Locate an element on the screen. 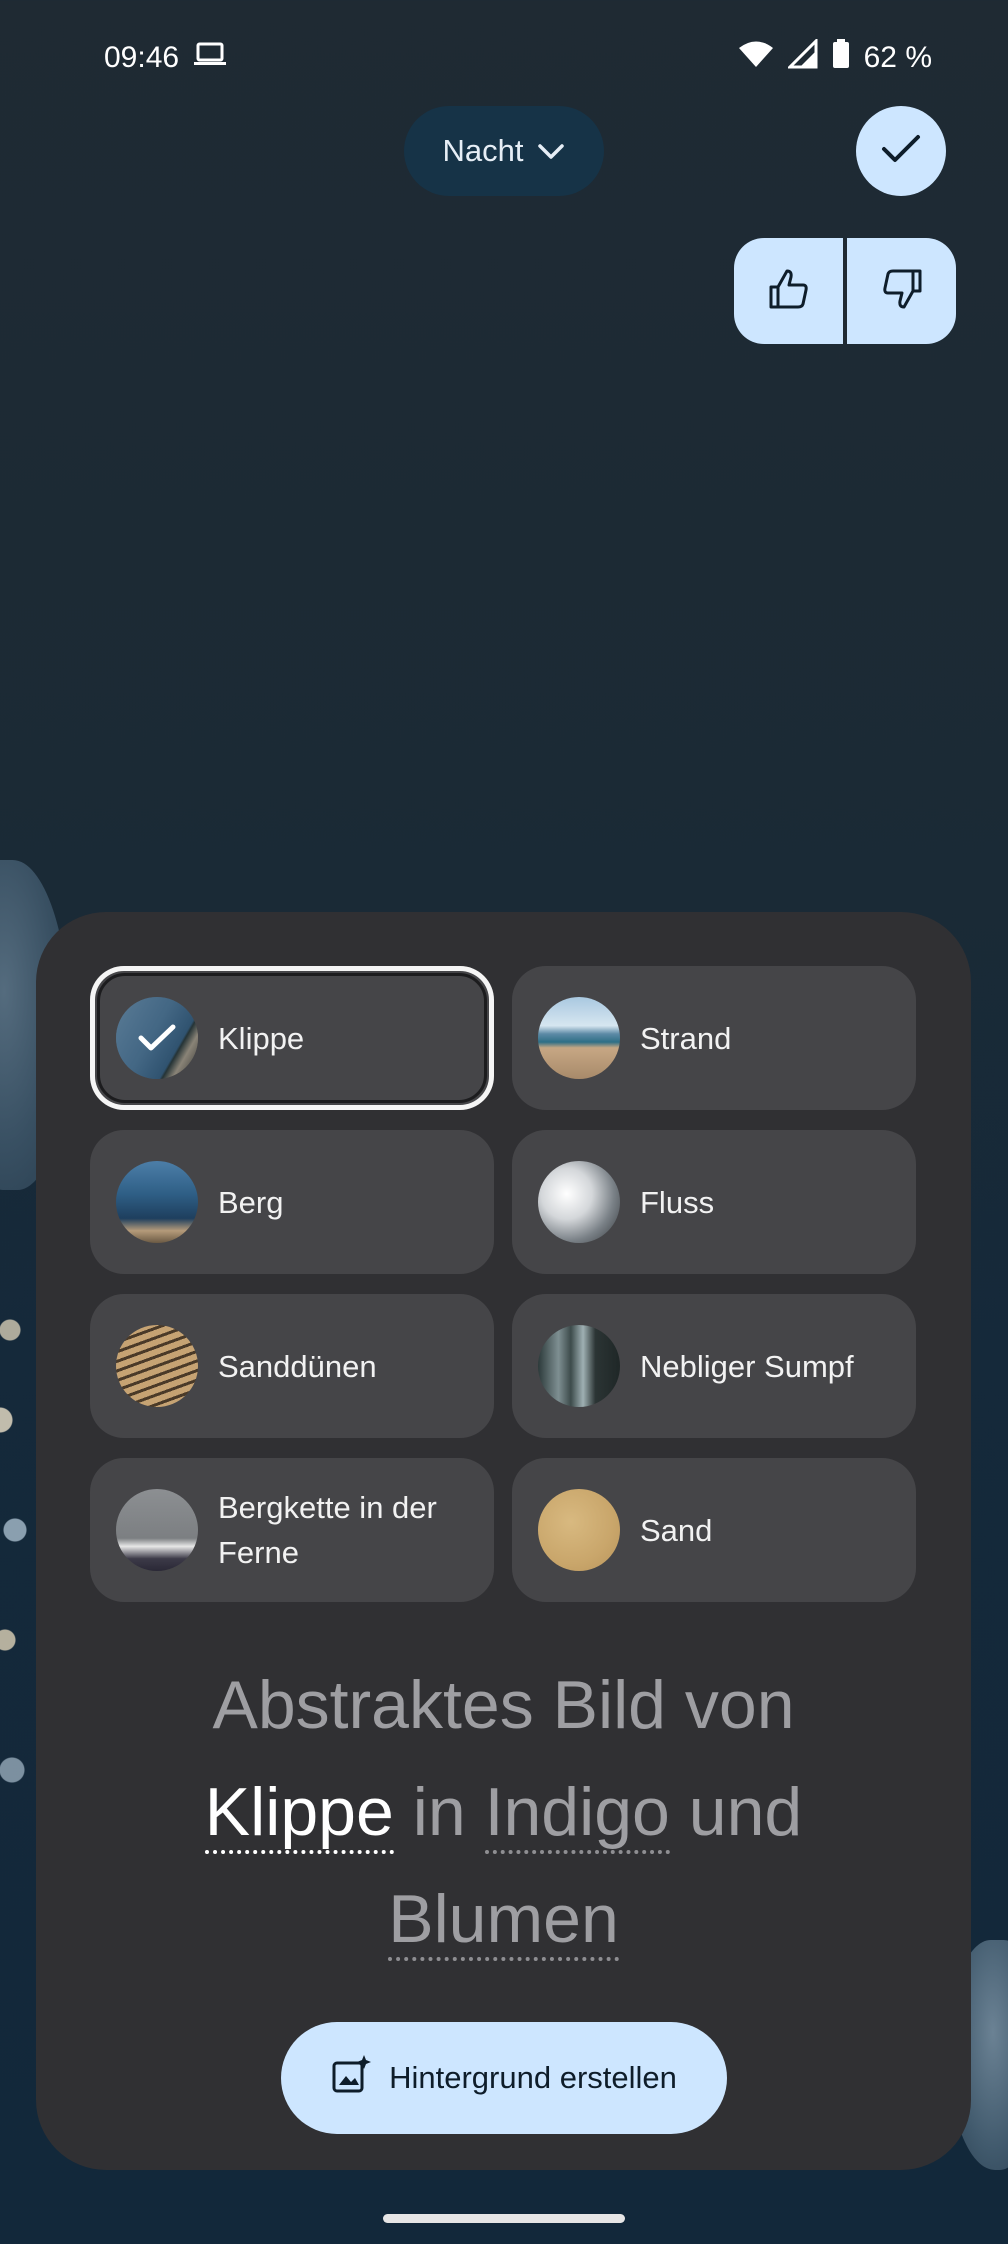  thumb-down-icon is located at coordinates (902, 291).